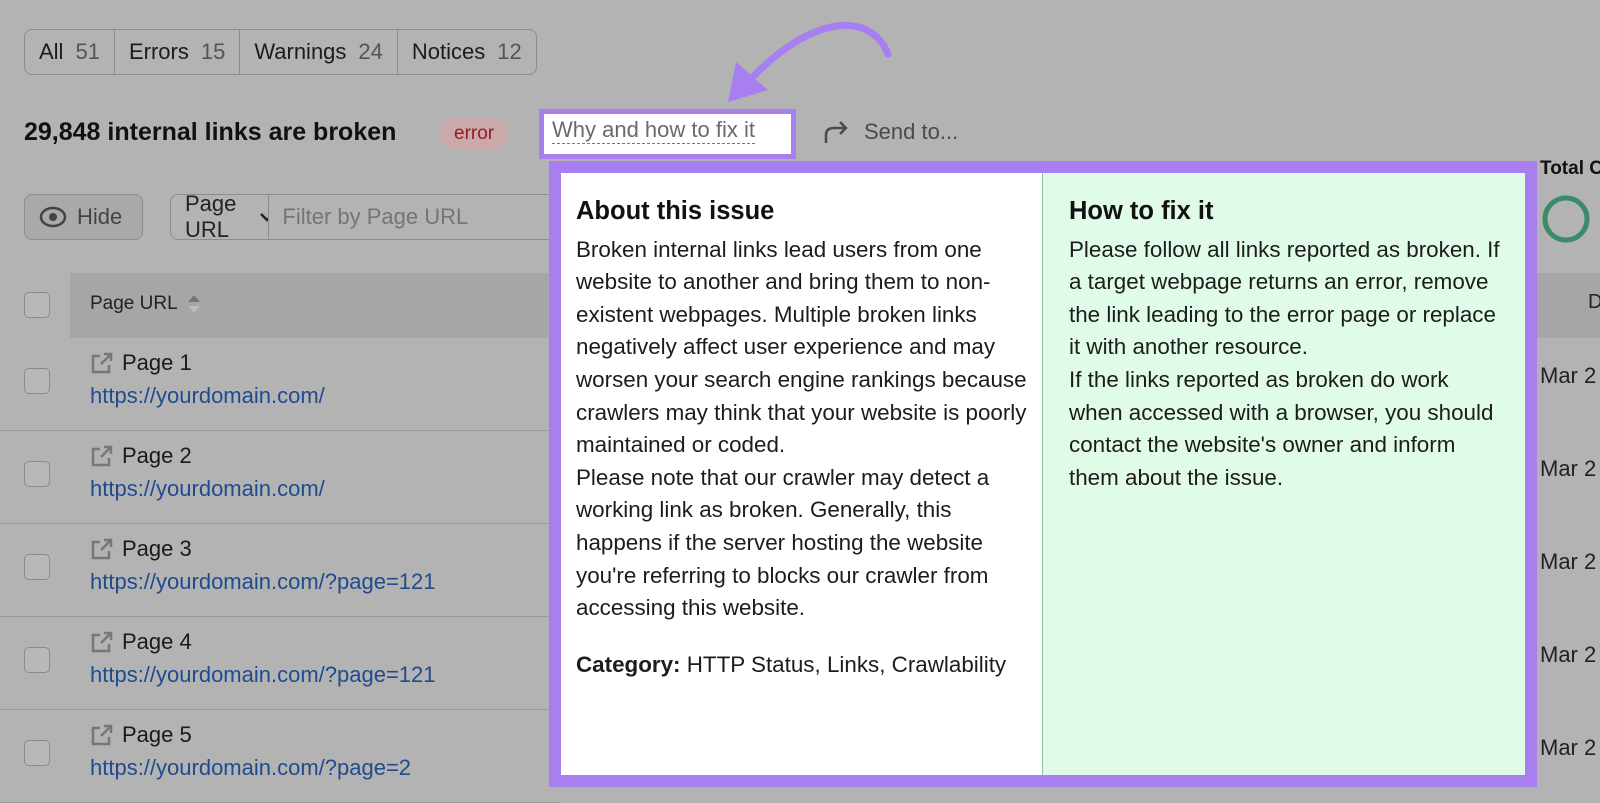 The height and width of the screenshot is (803, 1600). I want to click on page-label: Page 1, so click(141, 363).